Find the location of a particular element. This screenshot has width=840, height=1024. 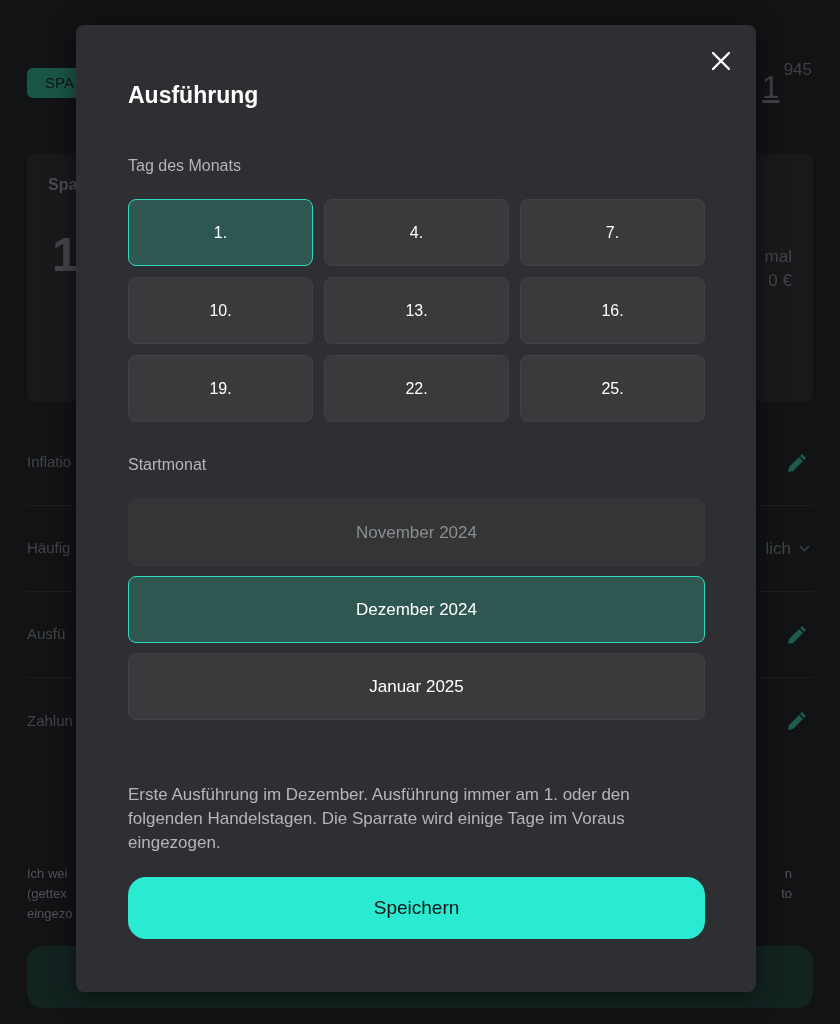

execution-note: Erste Ausführung im Dezember. Ausführung immer am 1. oder den folgenden Handelstagen. Die Sparrate wird einige Tage im Voraus eingezogen. is located at coordinates (379, 819).